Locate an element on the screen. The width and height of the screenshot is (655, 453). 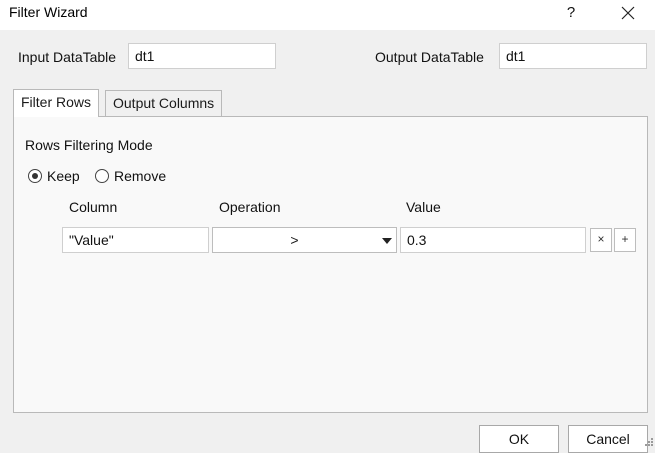
close-icon is located at coordinates (628, 13).